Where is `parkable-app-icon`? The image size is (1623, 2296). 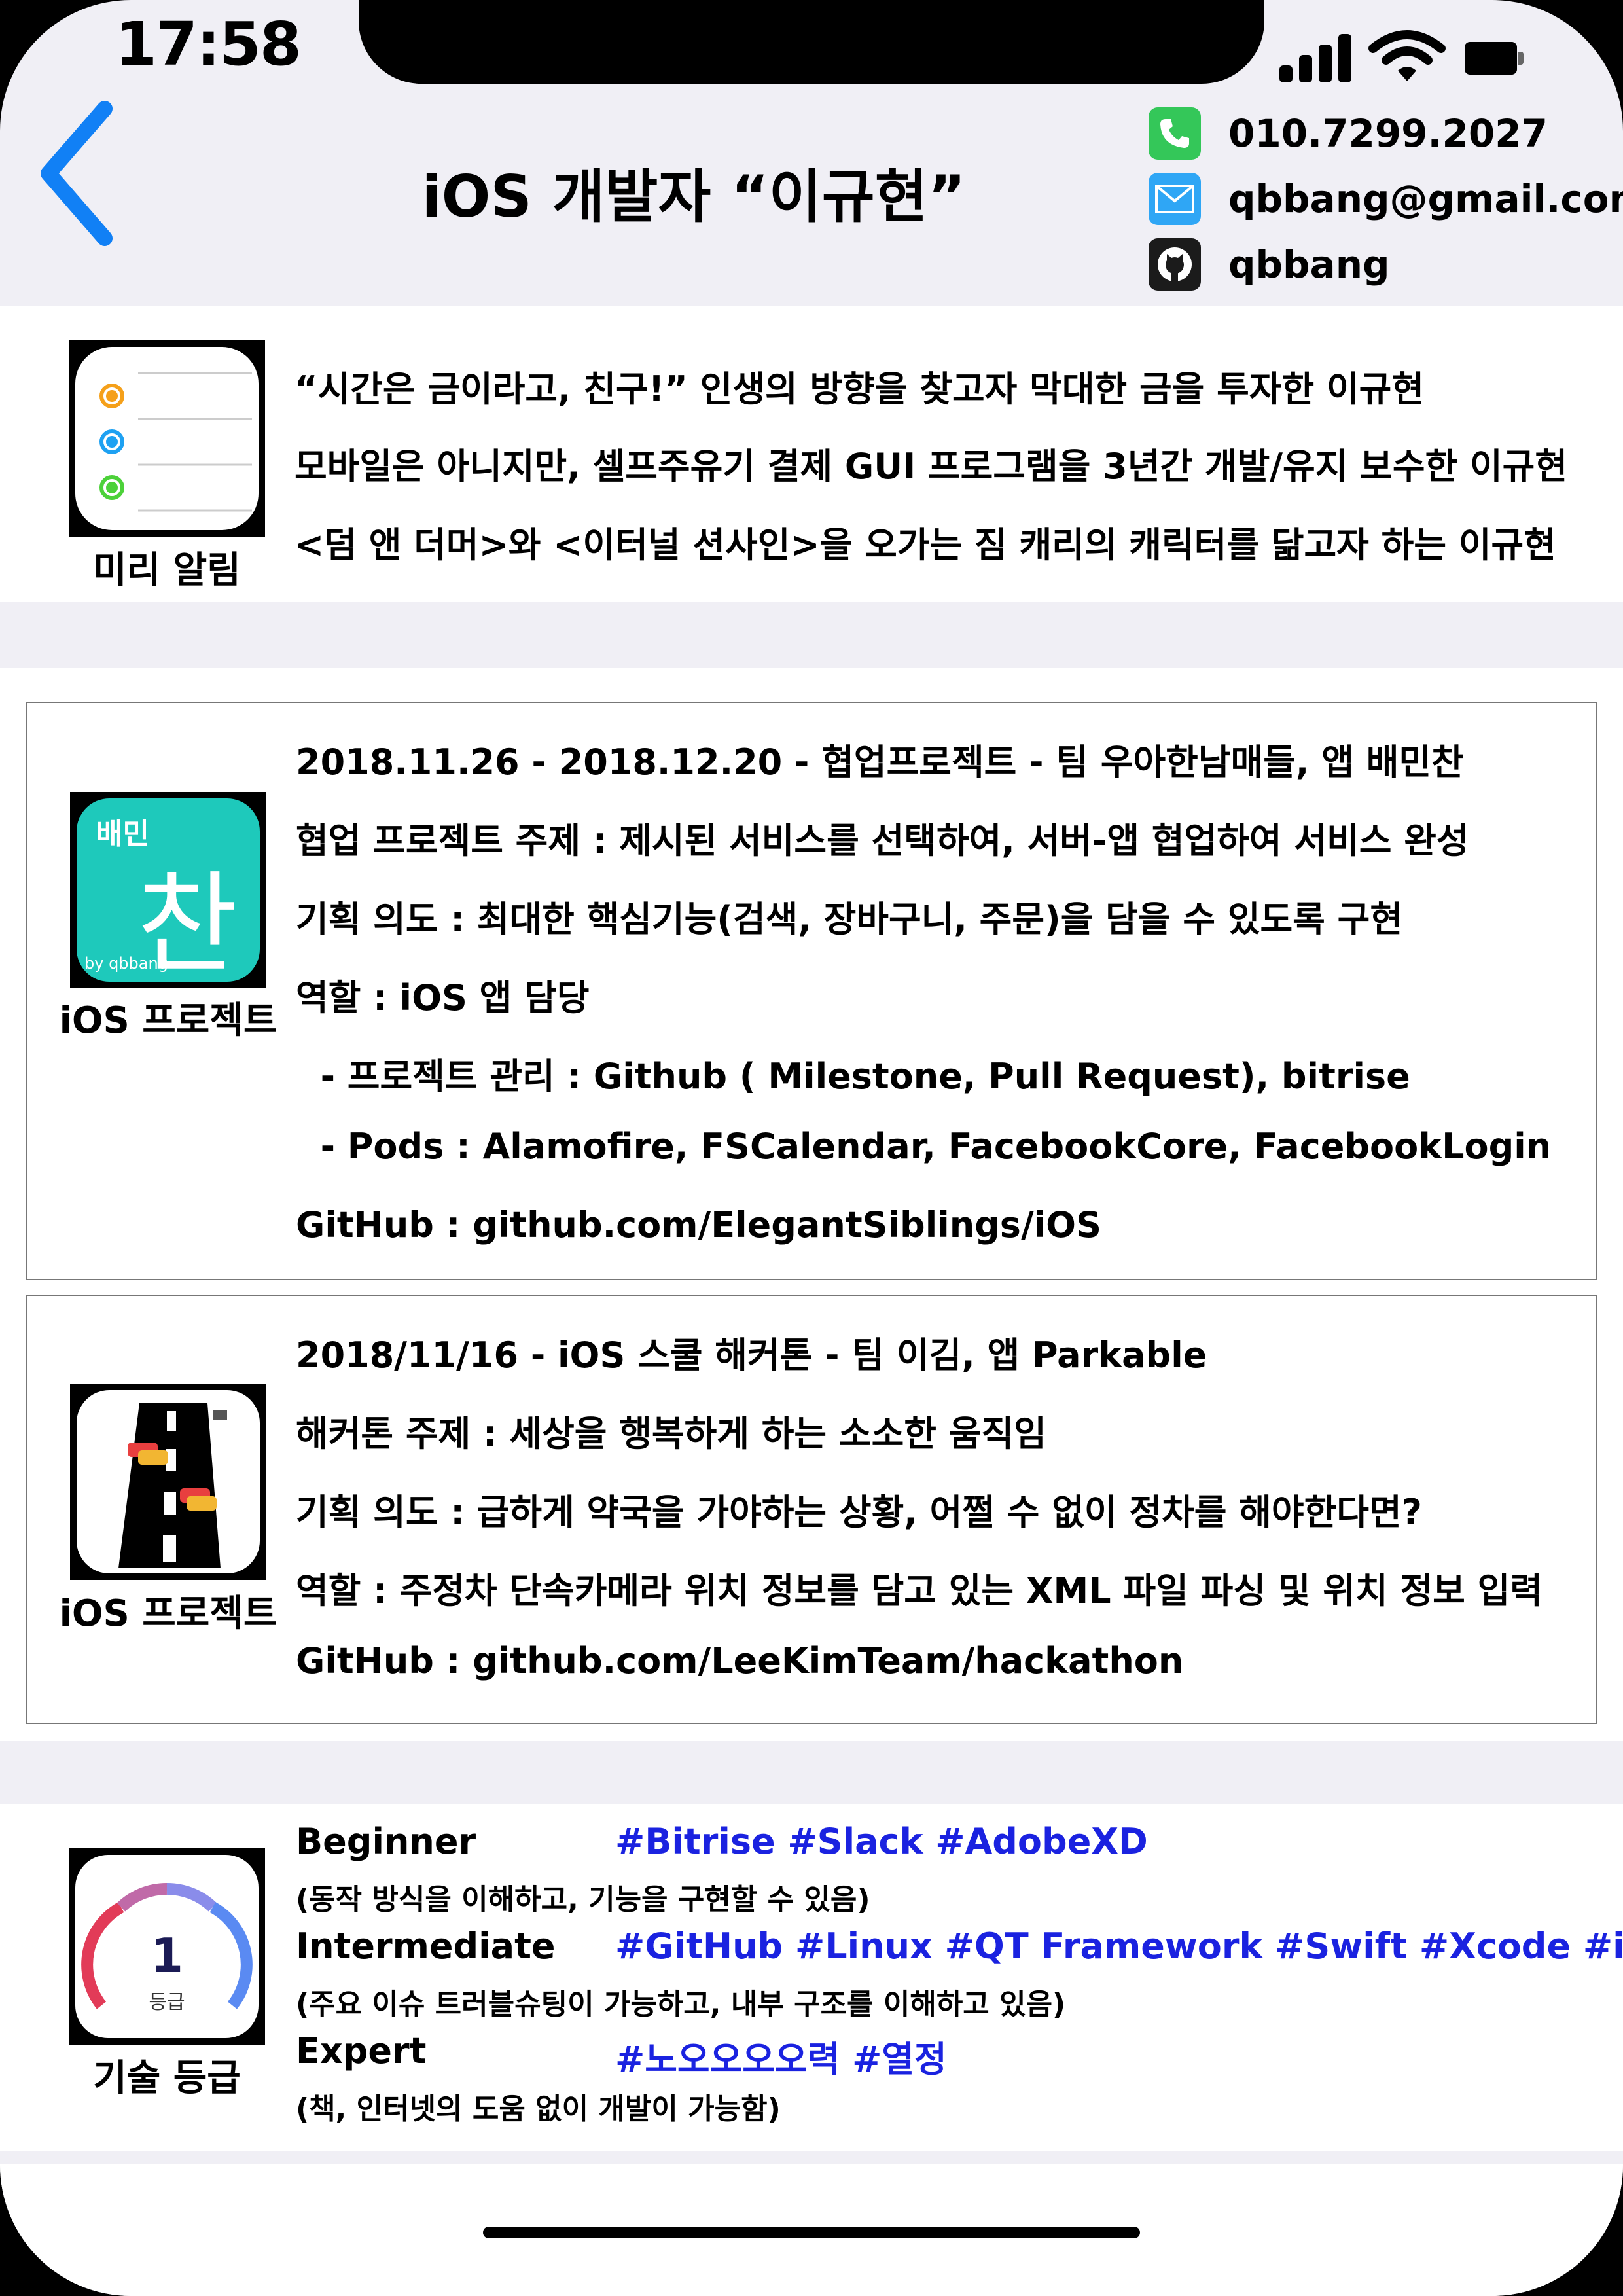
parkable-app-icon is located at coordinates (168, 1482).